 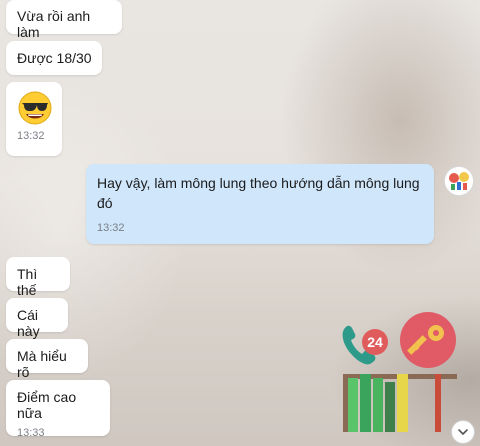 What do you see at coordinates (31, 433) in the screenshot?
I see `message-time: 13:33` at bounding box center [31, 433].